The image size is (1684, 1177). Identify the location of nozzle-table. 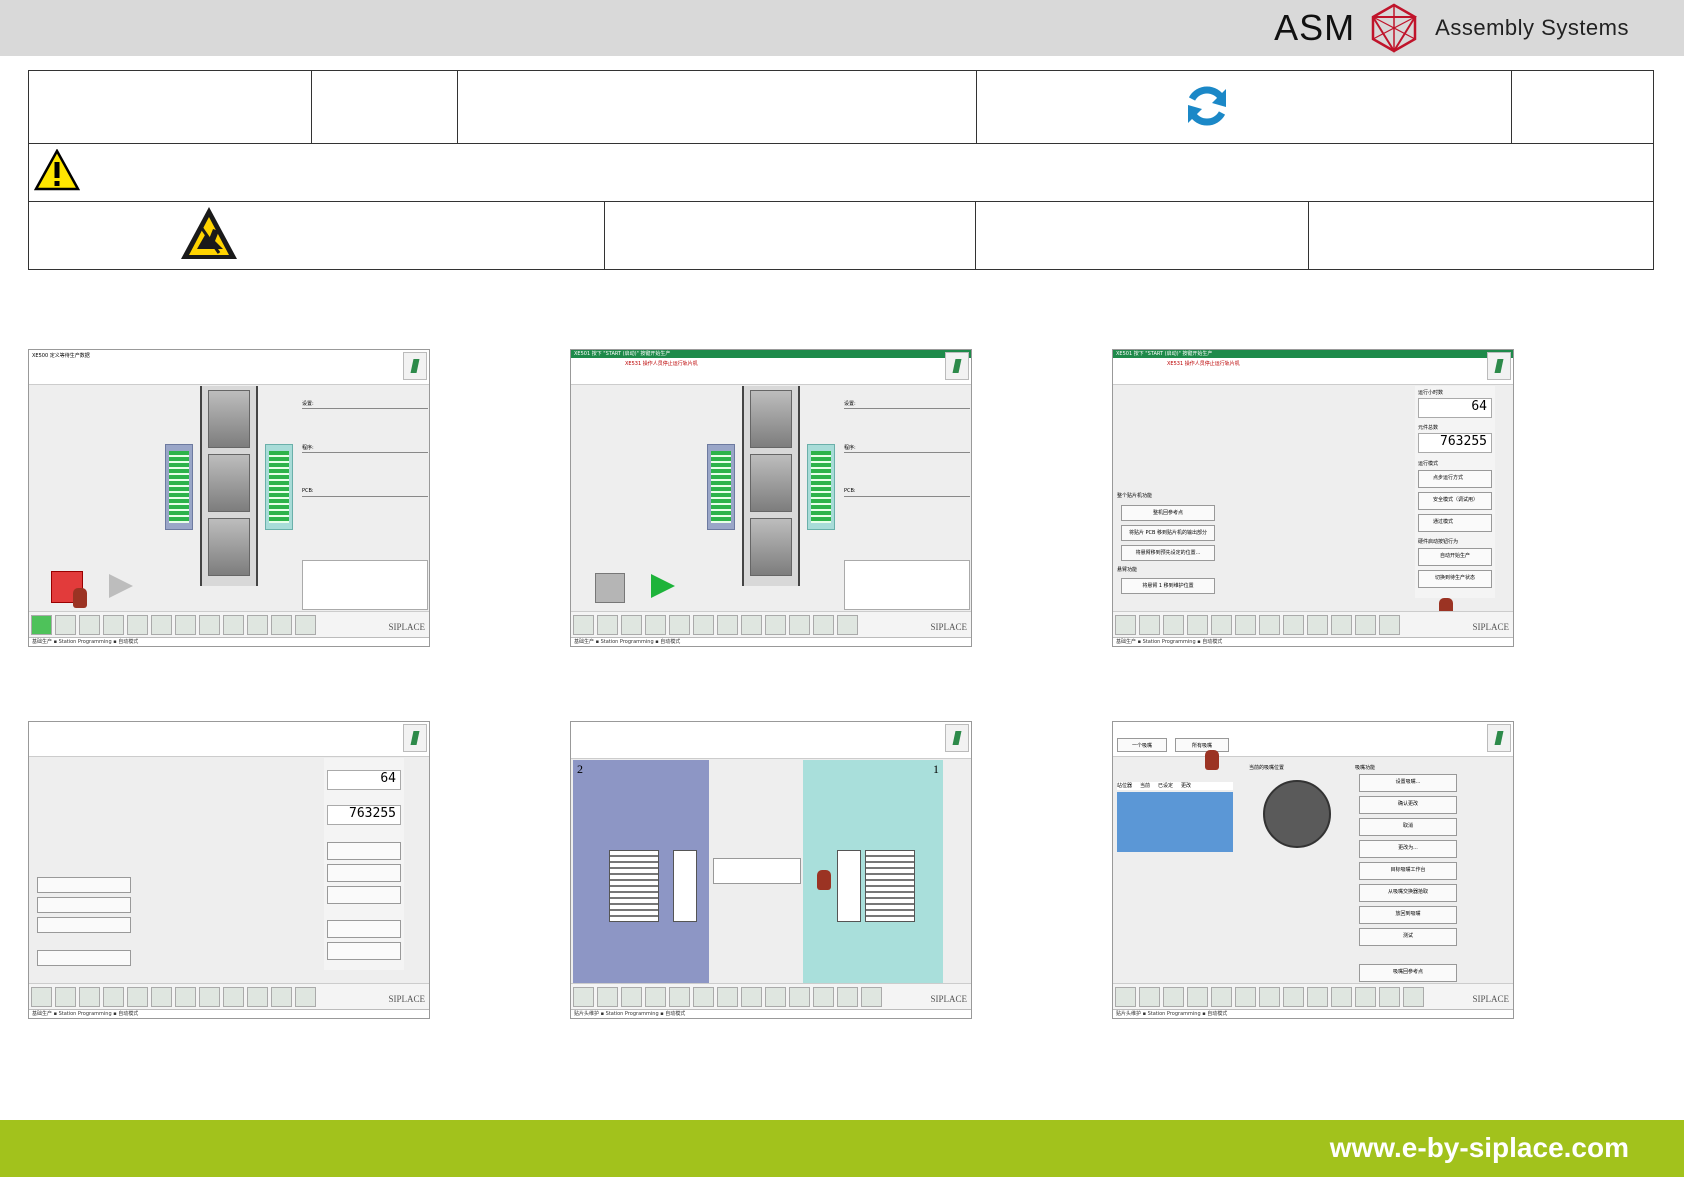
(1175, 822).